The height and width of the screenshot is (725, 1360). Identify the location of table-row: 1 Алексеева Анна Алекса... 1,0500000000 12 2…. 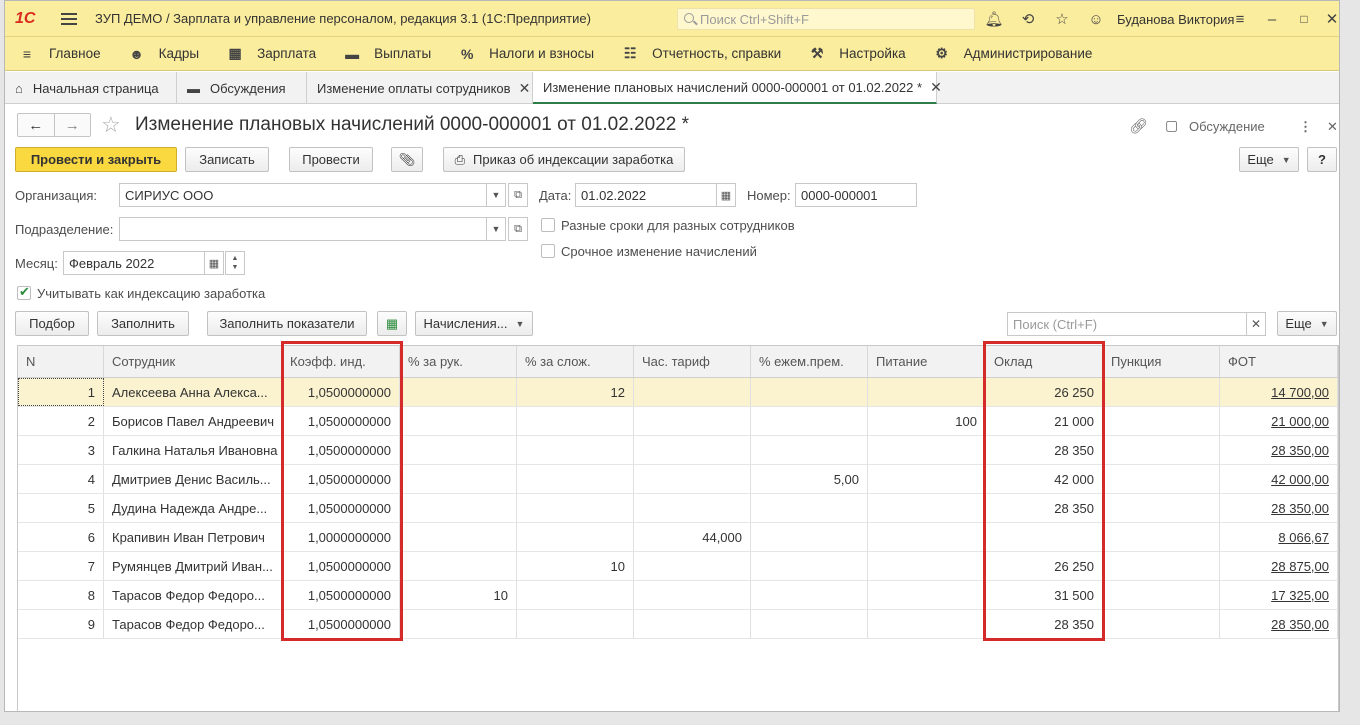
(678, 392).